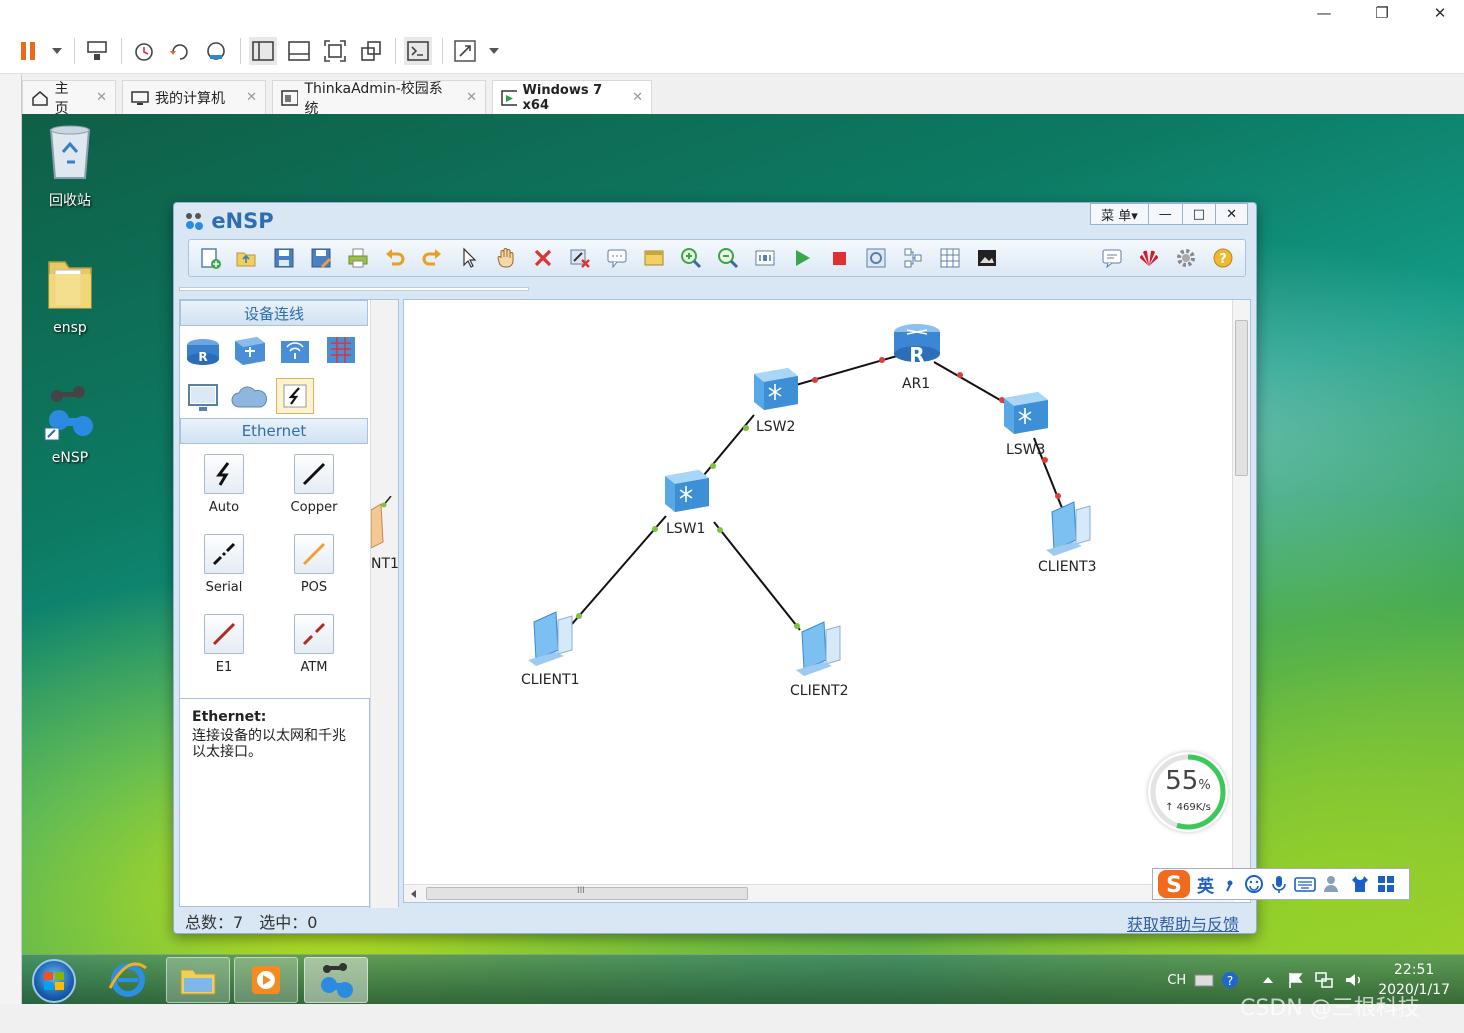  Describe the element at coordinates (249, 350) in the screenshot. I see `switch-category-icon` at that location.